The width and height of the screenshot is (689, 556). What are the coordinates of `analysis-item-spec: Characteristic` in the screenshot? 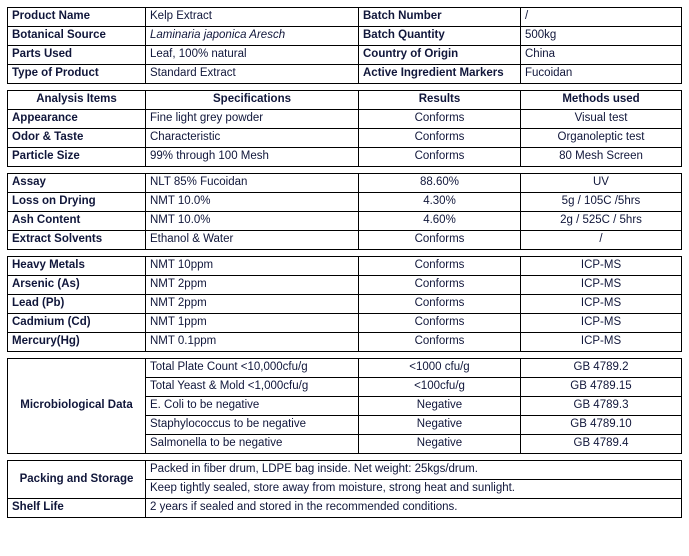 It's located at (252, 138).